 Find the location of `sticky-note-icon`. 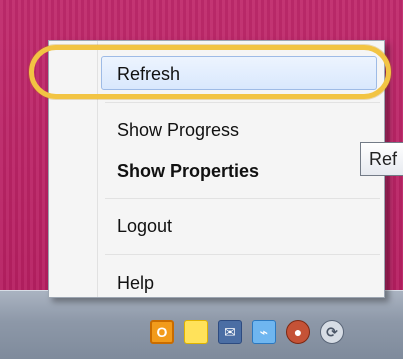

sticky-note-icon is located at coordinates (196, 332).